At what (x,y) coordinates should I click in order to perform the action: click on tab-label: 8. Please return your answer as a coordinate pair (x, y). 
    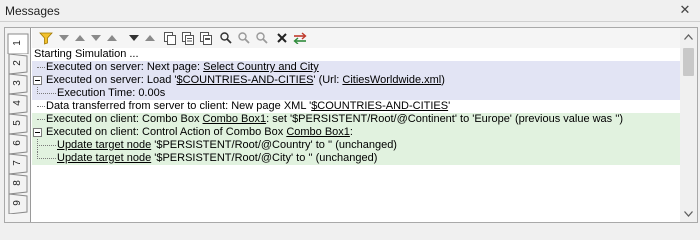
    Looking at the image, I should click on (17, 183).